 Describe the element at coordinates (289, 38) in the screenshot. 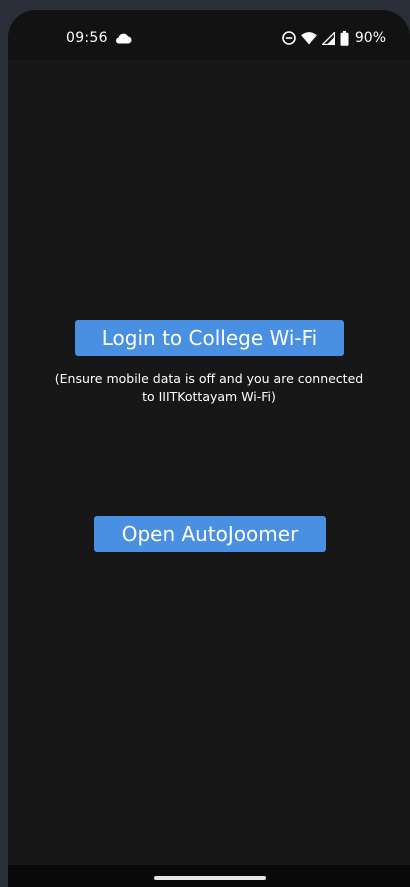

I see `do-not-disturb-icon` at that location.